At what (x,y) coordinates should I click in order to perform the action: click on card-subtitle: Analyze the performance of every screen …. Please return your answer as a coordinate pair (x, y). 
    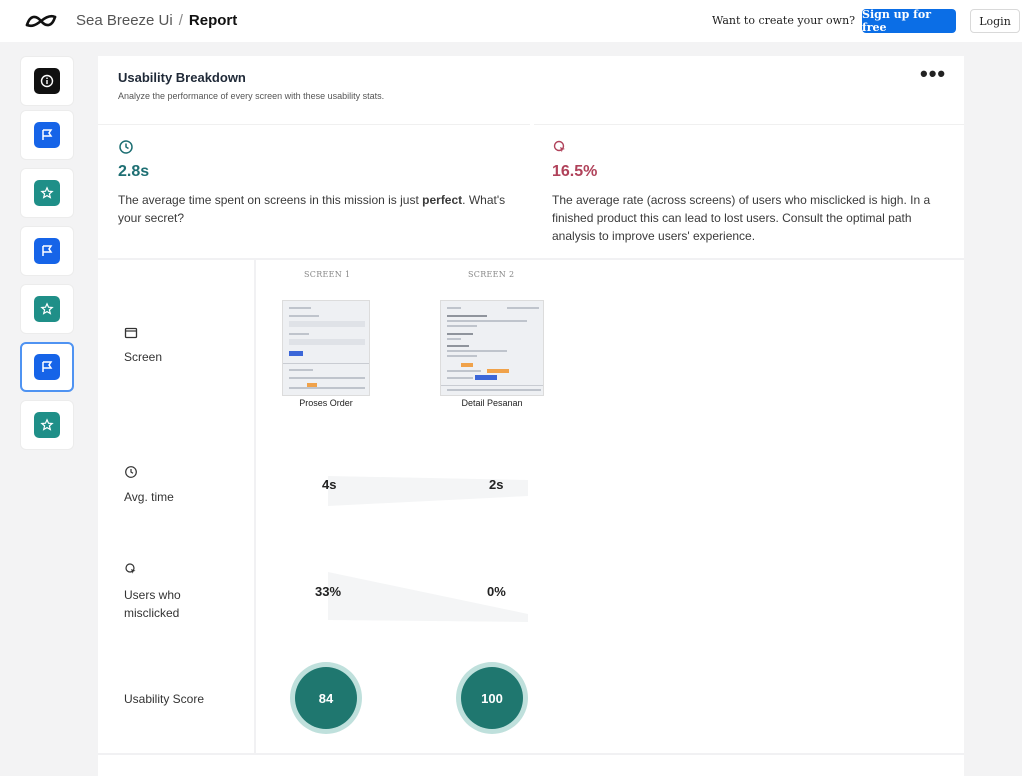
    Looking at the image, I should click on (251, 96).